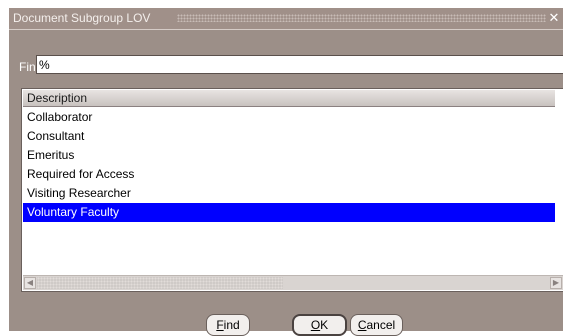 This screenshot has height=336, width=563. What do you see at coordinates (289, 193) in the screenshot?
I see `list-item: Visiting Researcher` at bounding box center [289, 193].